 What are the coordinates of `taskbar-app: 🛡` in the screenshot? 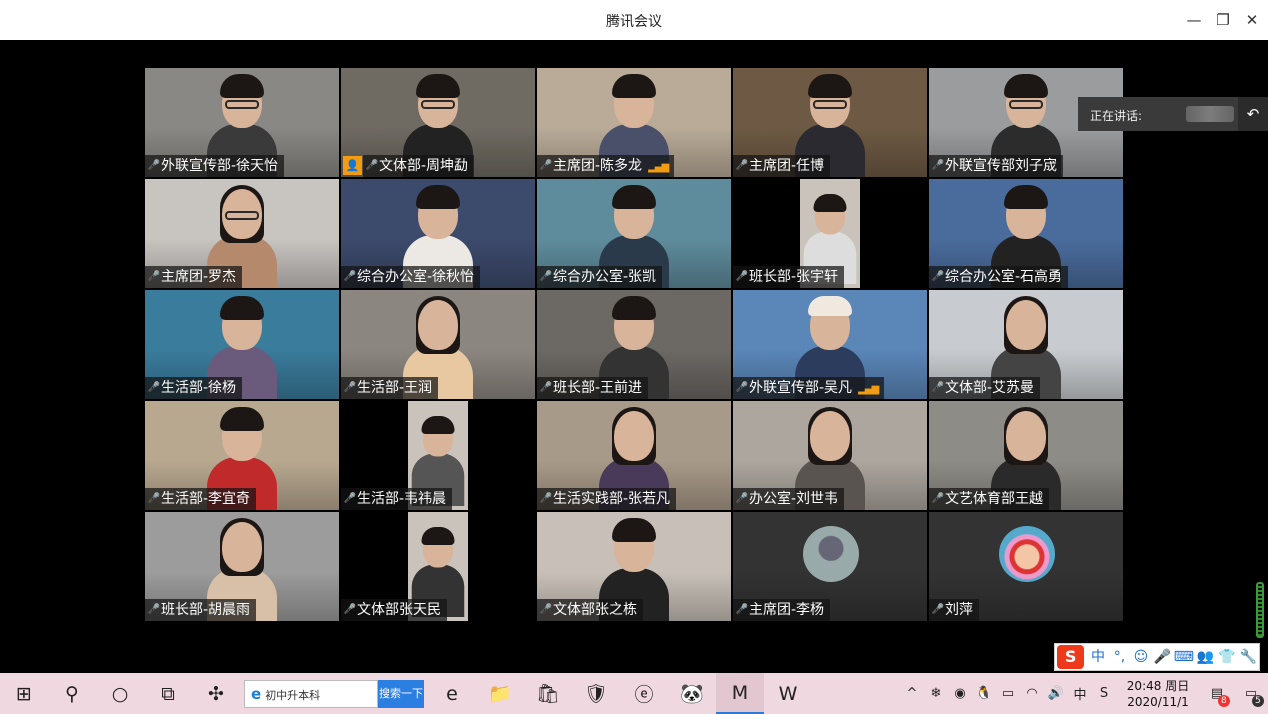 It's located at (596, 693).